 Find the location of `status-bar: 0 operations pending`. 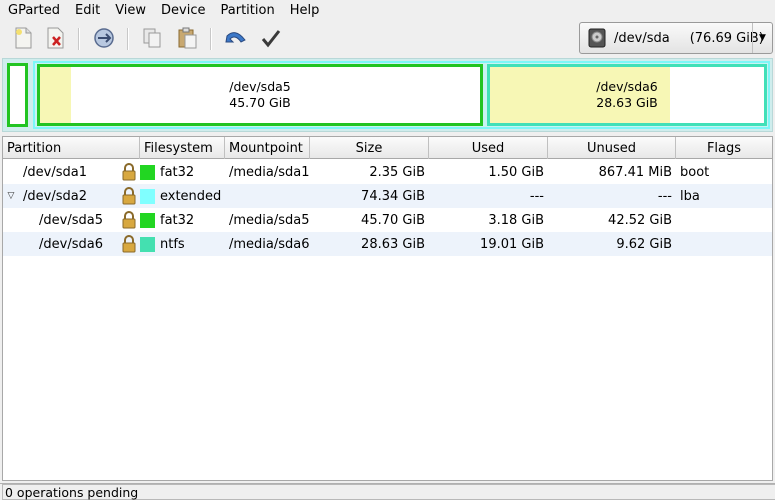

status-bar: 0 operations pending is located at coordinates (387, 491).